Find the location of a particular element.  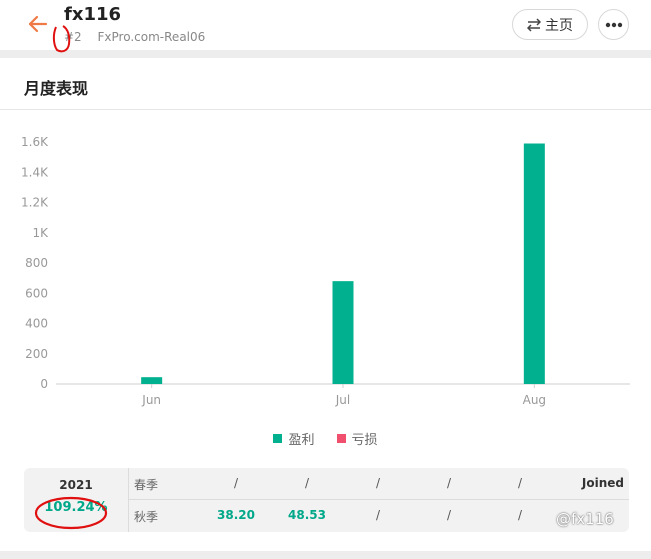

account-server: FxPro.com-Real06 is located at coordinates (151, 37).